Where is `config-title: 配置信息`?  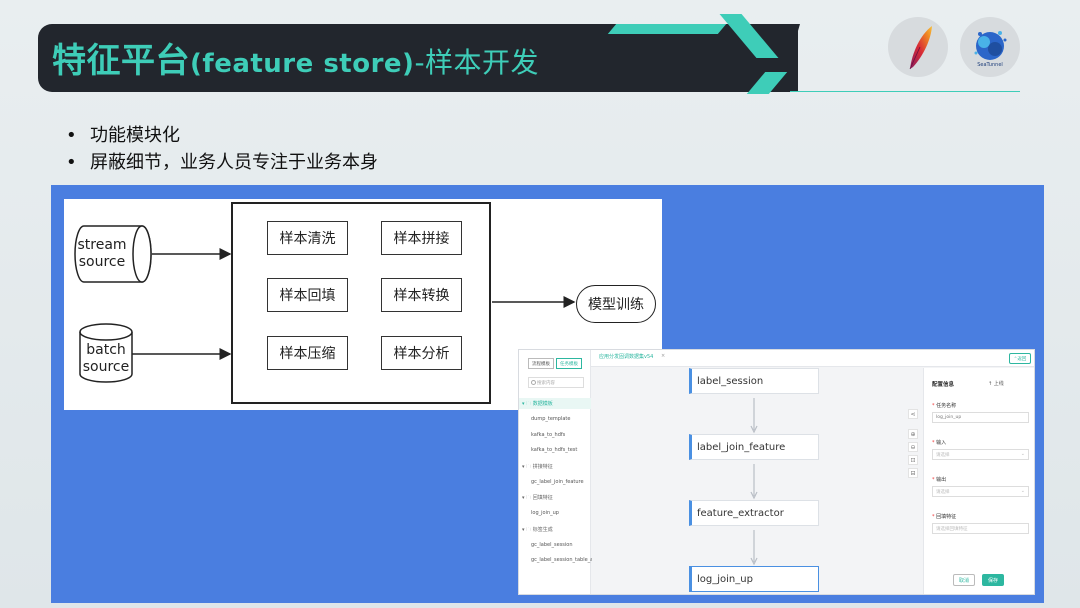 config-title: 配置信息 is located at coordinates (943, 385).